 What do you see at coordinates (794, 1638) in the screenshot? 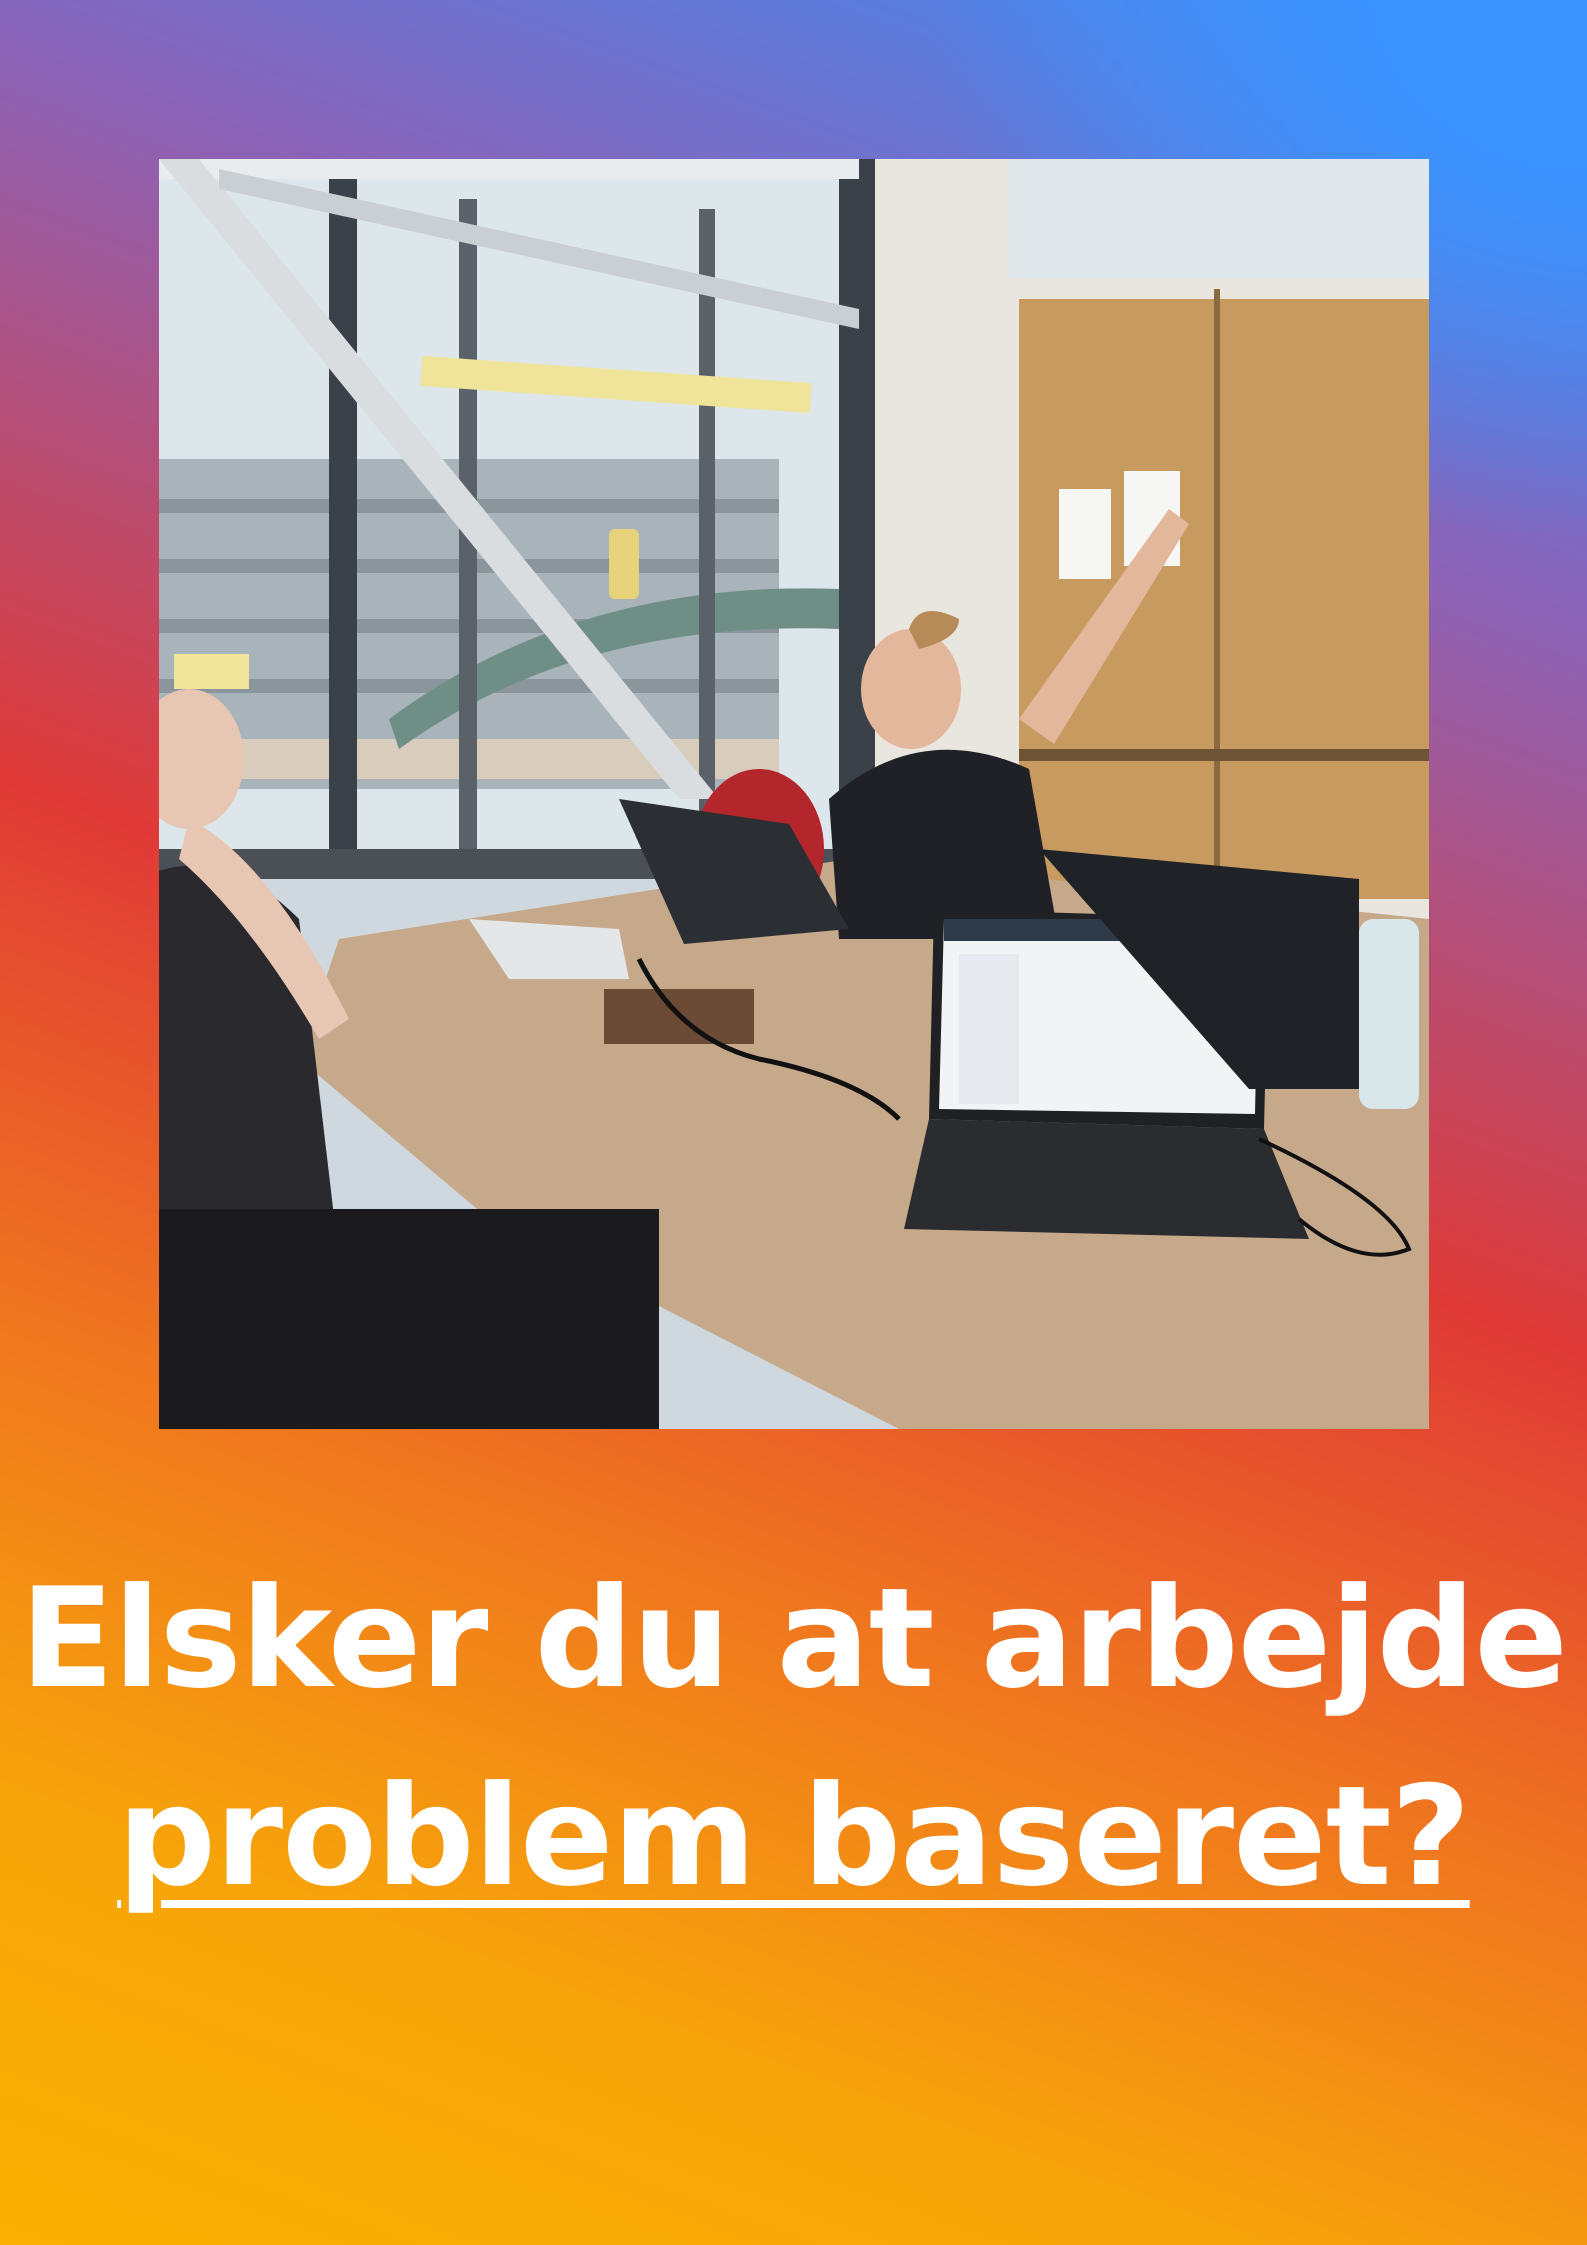
I see `headline-line-1: Elsker du at arbejde` at bounding box center [794, 1638].